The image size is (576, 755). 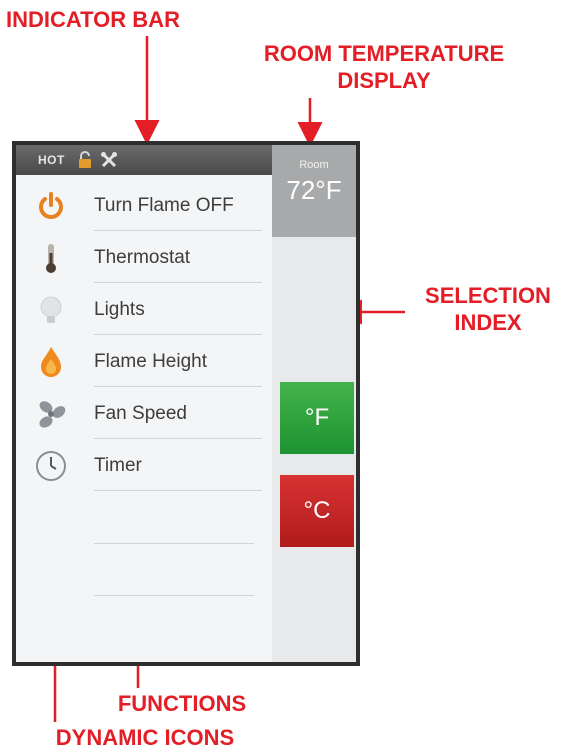 I want to click on tools-icon, so click(x=109, y=162).